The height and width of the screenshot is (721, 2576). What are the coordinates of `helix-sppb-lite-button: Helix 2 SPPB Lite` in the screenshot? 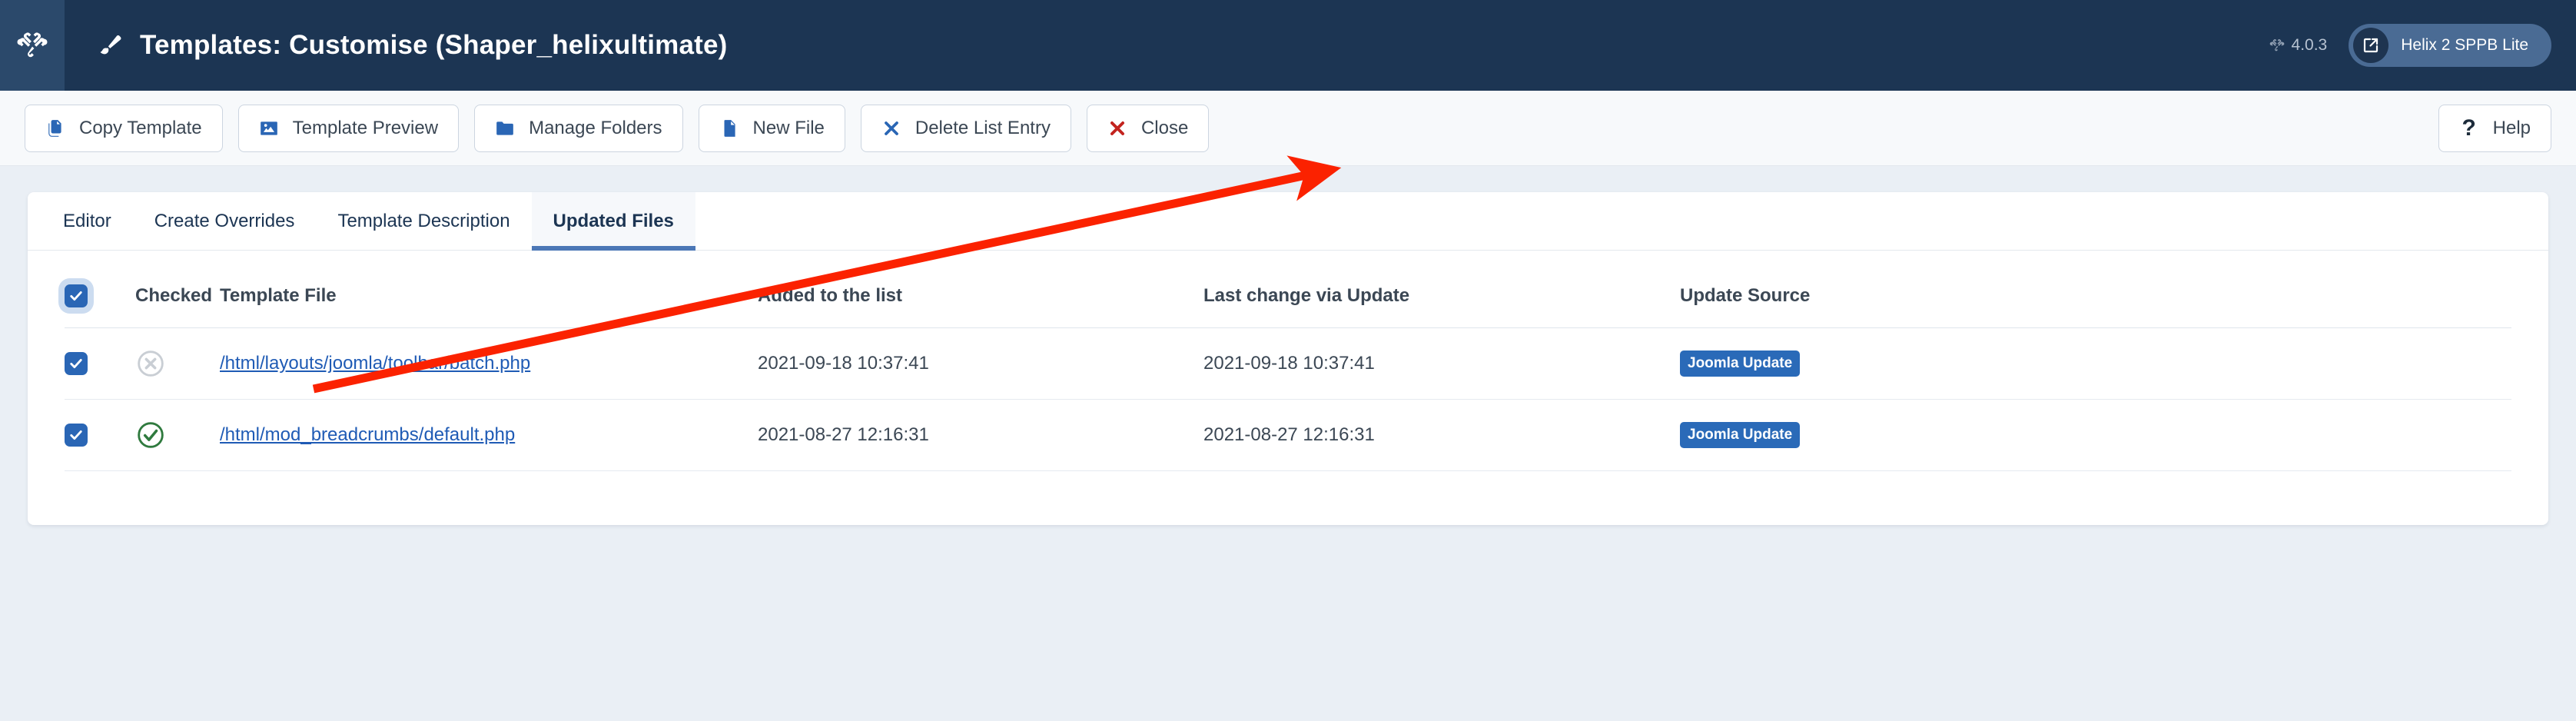 It's located at (2450, 46).